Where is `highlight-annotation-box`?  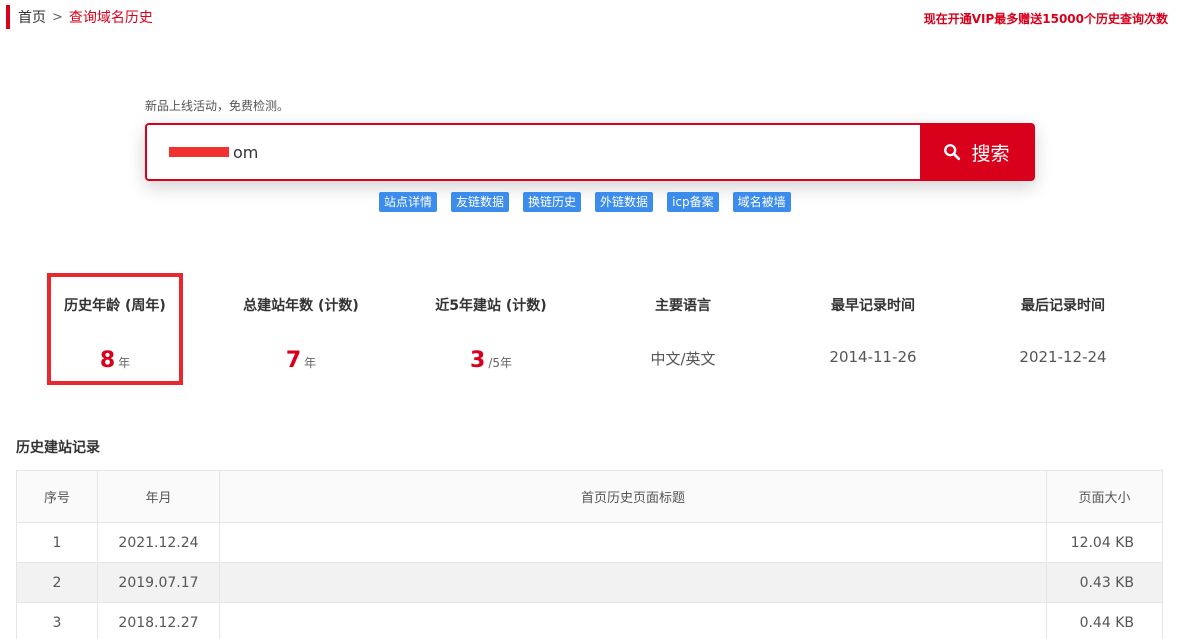 highlight-annotation-box is located at coordinates (115, 329).